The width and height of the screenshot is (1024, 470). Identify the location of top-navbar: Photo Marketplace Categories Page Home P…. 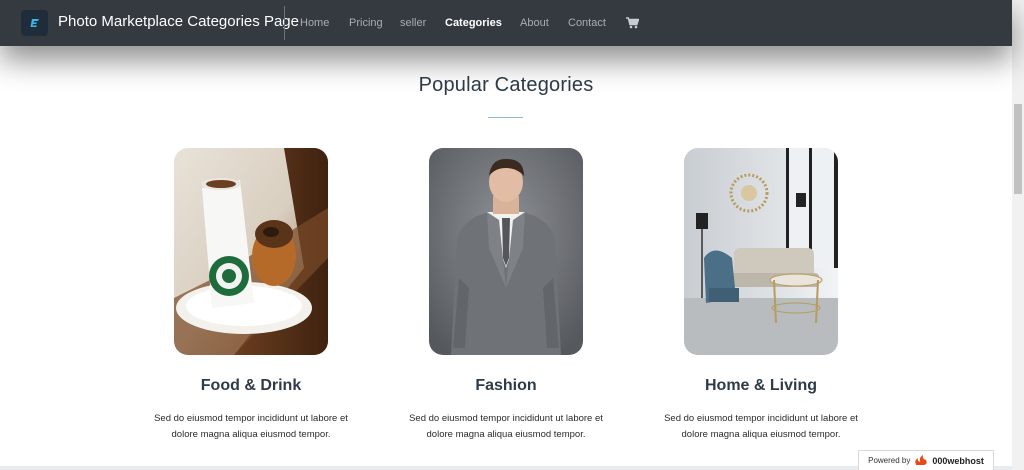
(506, 23).